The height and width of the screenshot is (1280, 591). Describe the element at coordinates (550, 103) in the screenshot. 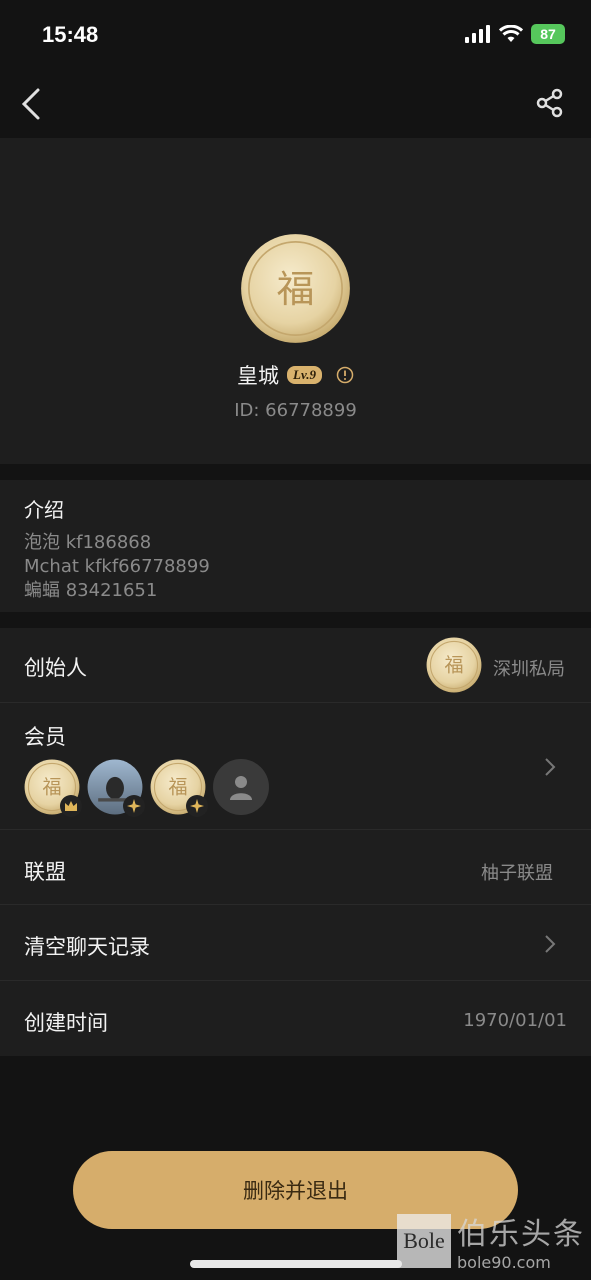

I see `share-icon` at that location.